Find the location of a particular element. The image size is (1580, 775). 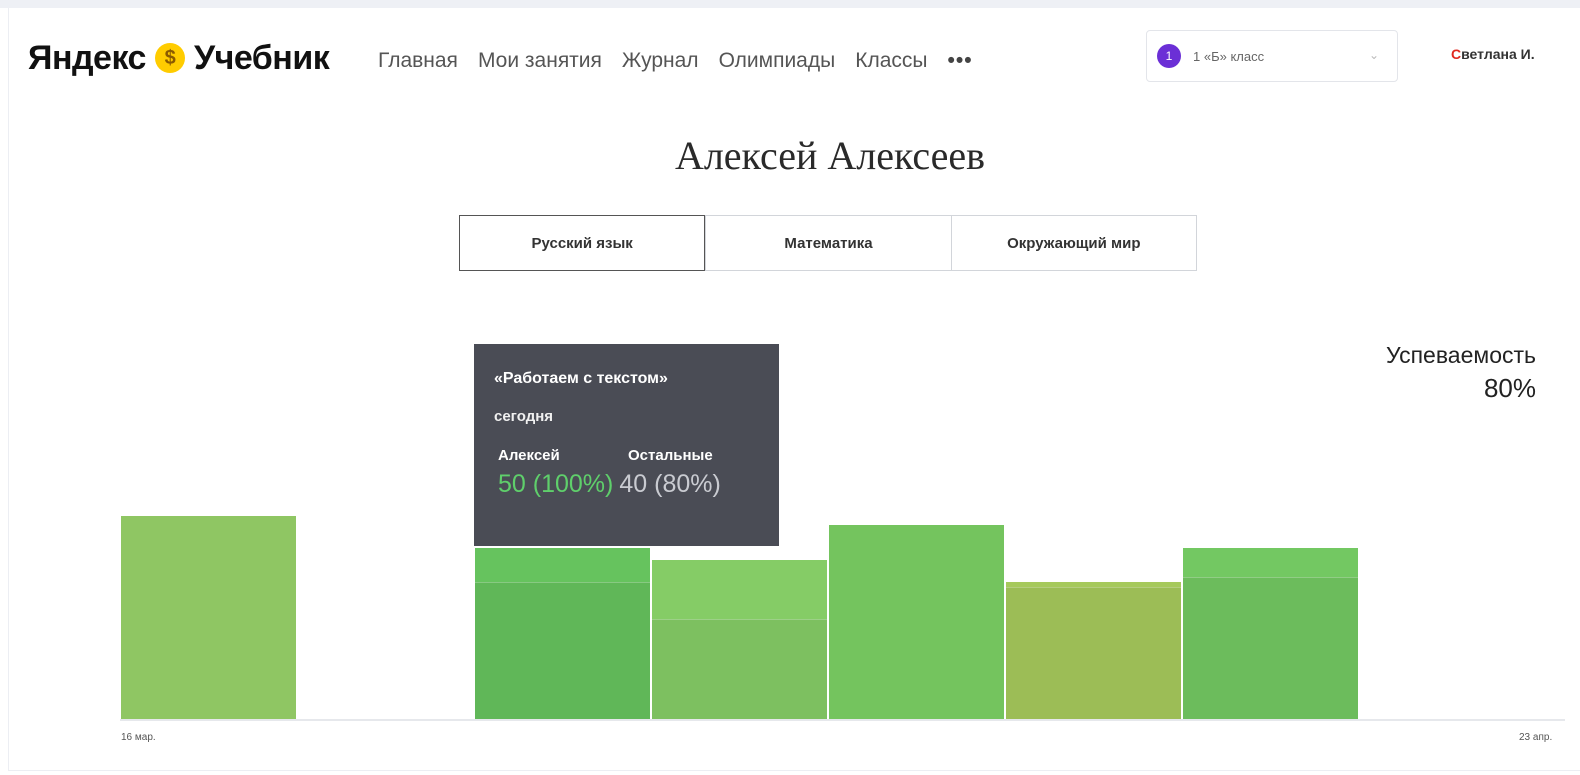

tooltip-others-value: 40 (80%) is located at coordinates (670, 484).